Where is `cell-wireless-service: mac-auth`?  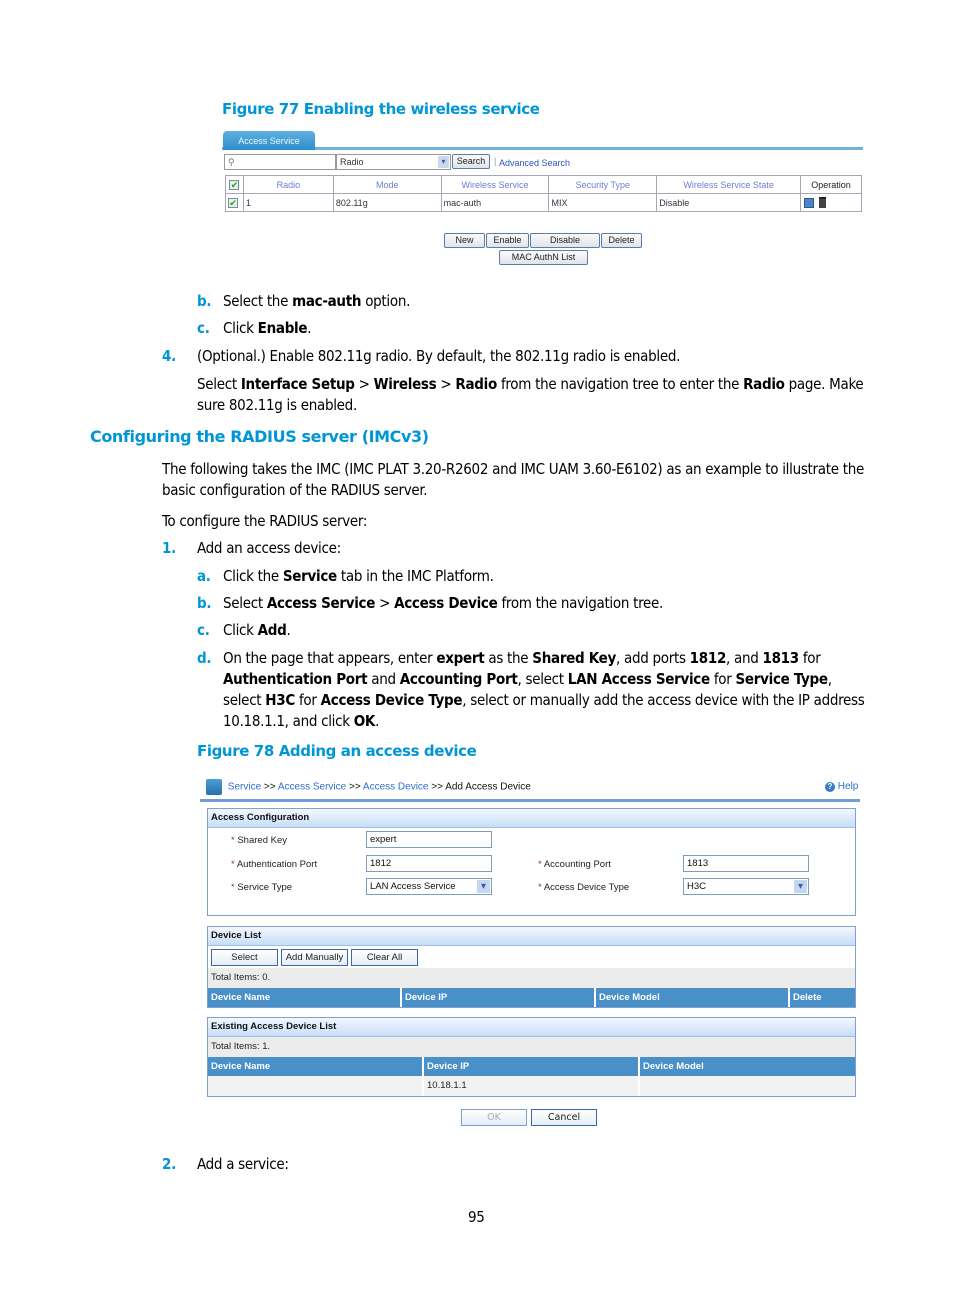
cell-wireless-service: mac-auth is located at coordinates (495, 202).